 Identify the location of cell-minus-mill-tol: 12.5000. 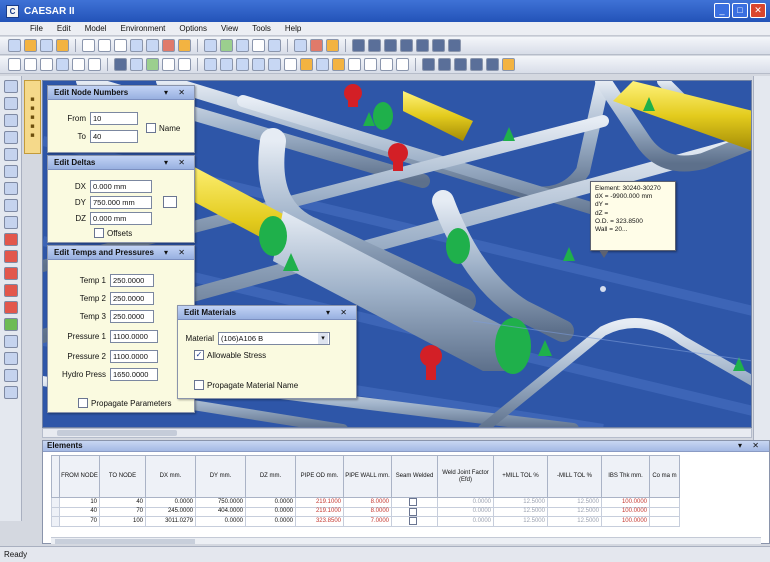
(574, 502).